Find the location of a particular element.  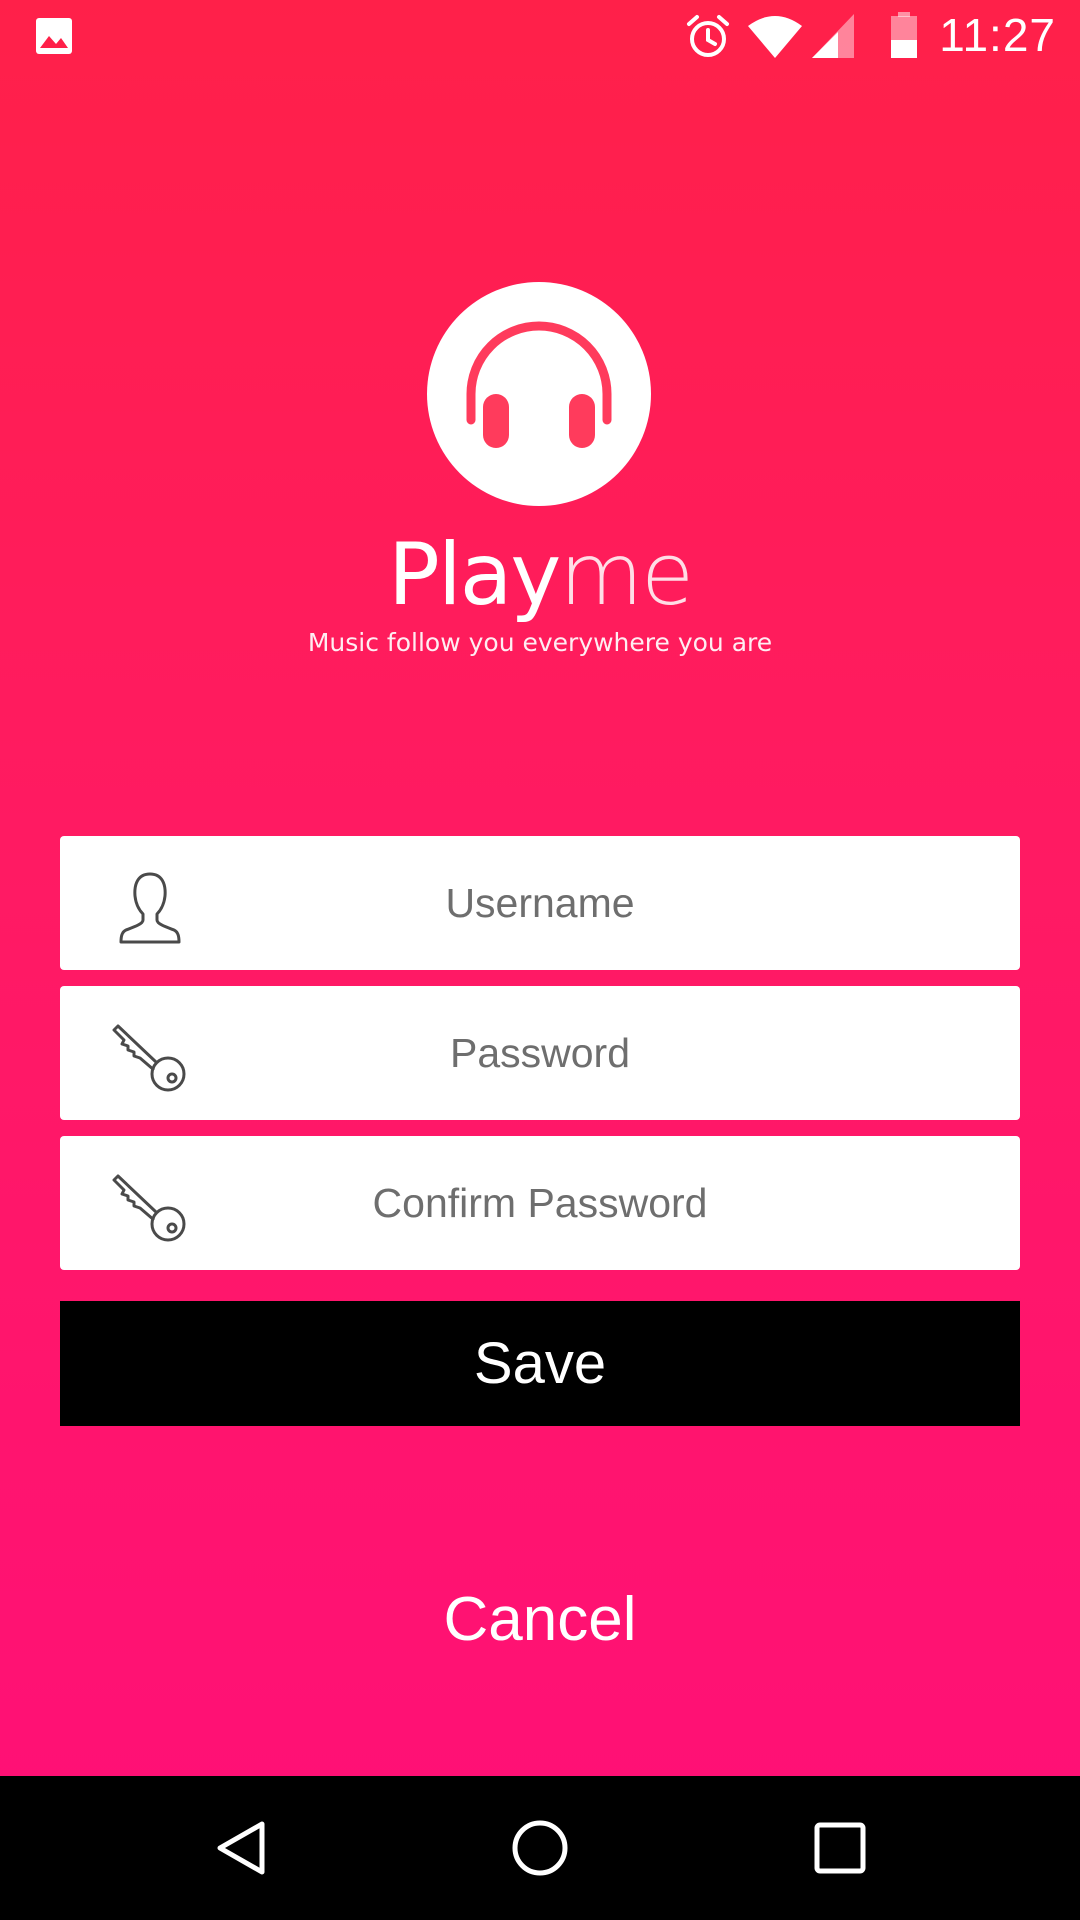

password-field: Password is located at coordinates (540, 1053).